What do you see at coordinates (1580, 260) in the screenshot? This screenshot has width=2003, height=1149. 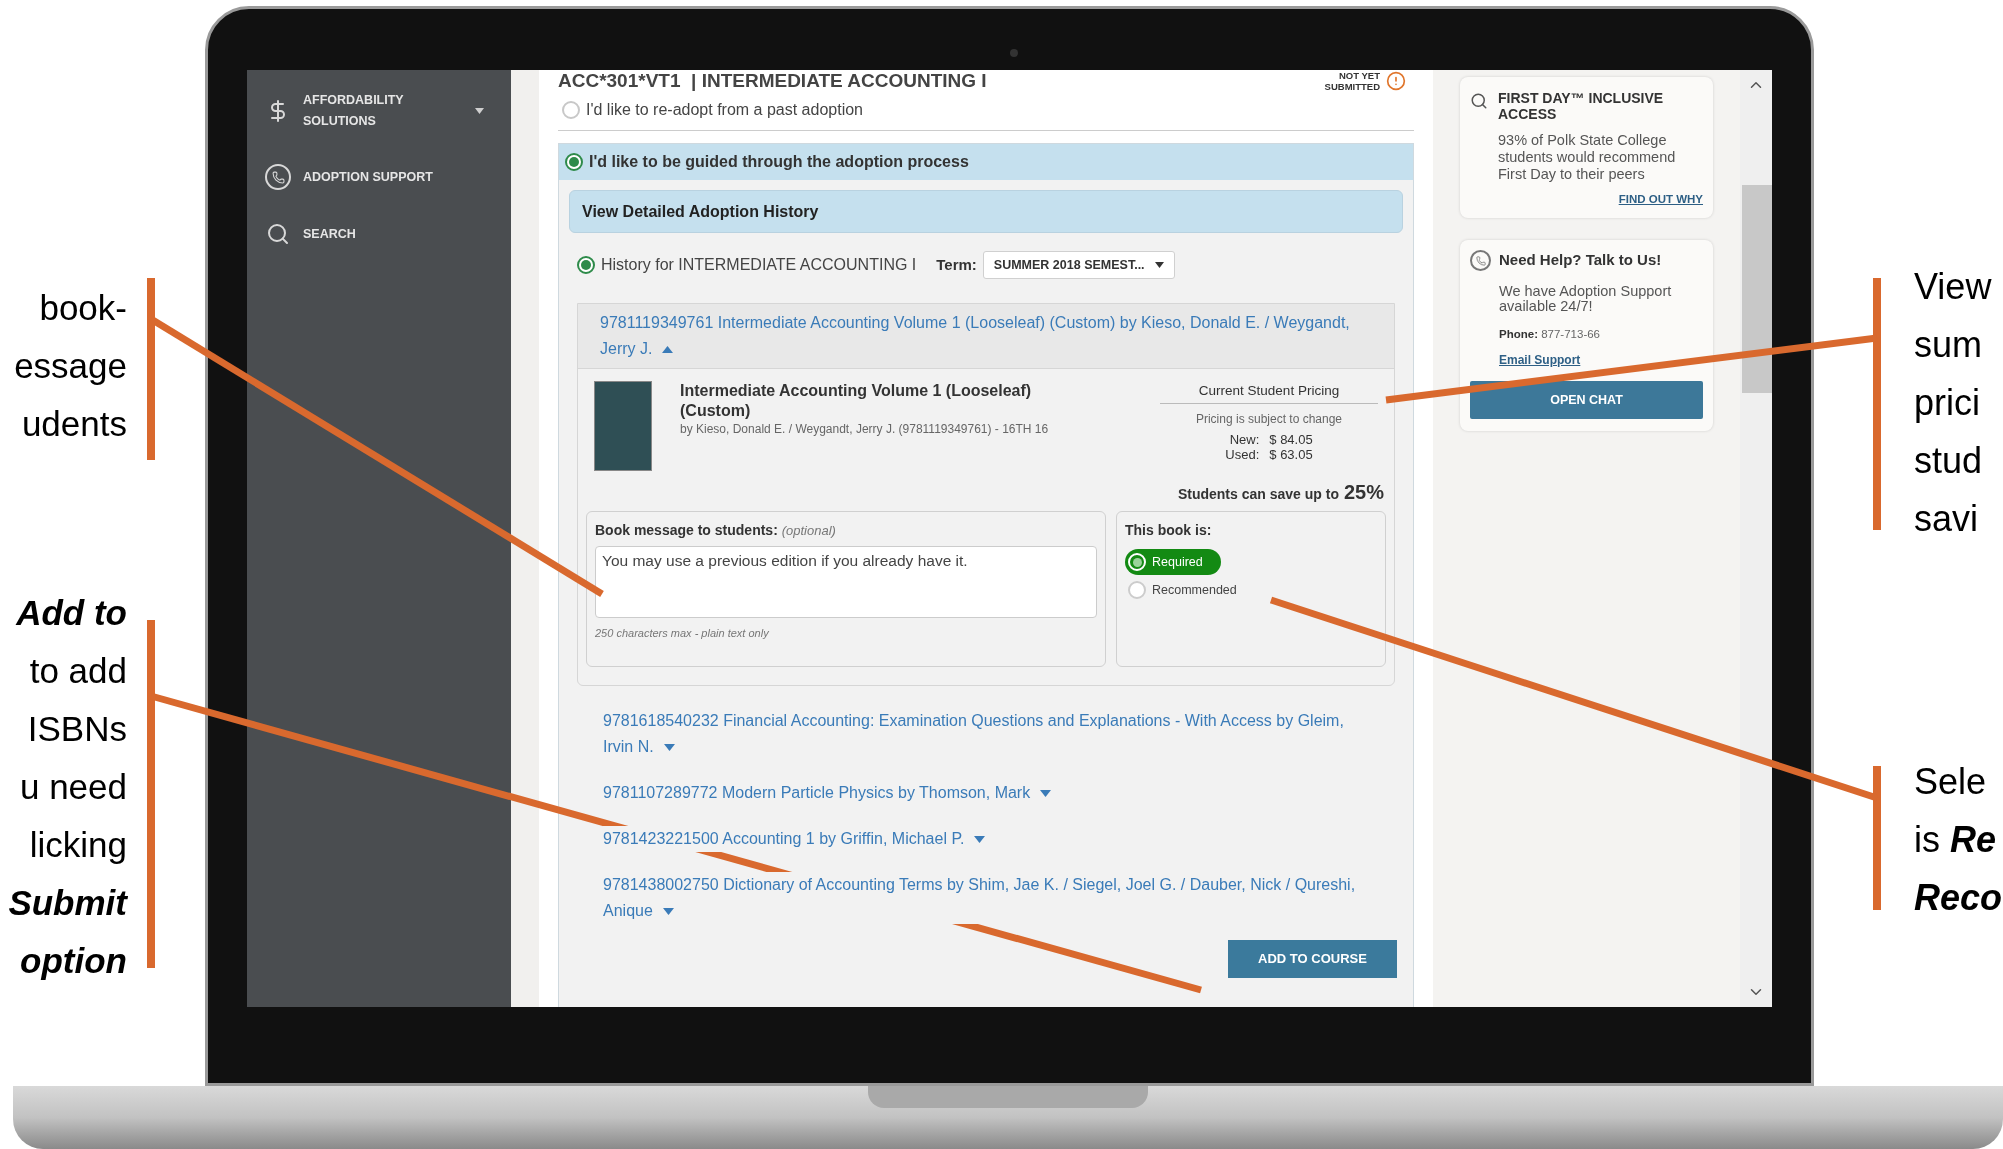 I see `card-title: Need Help? Talk to Us!` at bounding box center [1580, 260].